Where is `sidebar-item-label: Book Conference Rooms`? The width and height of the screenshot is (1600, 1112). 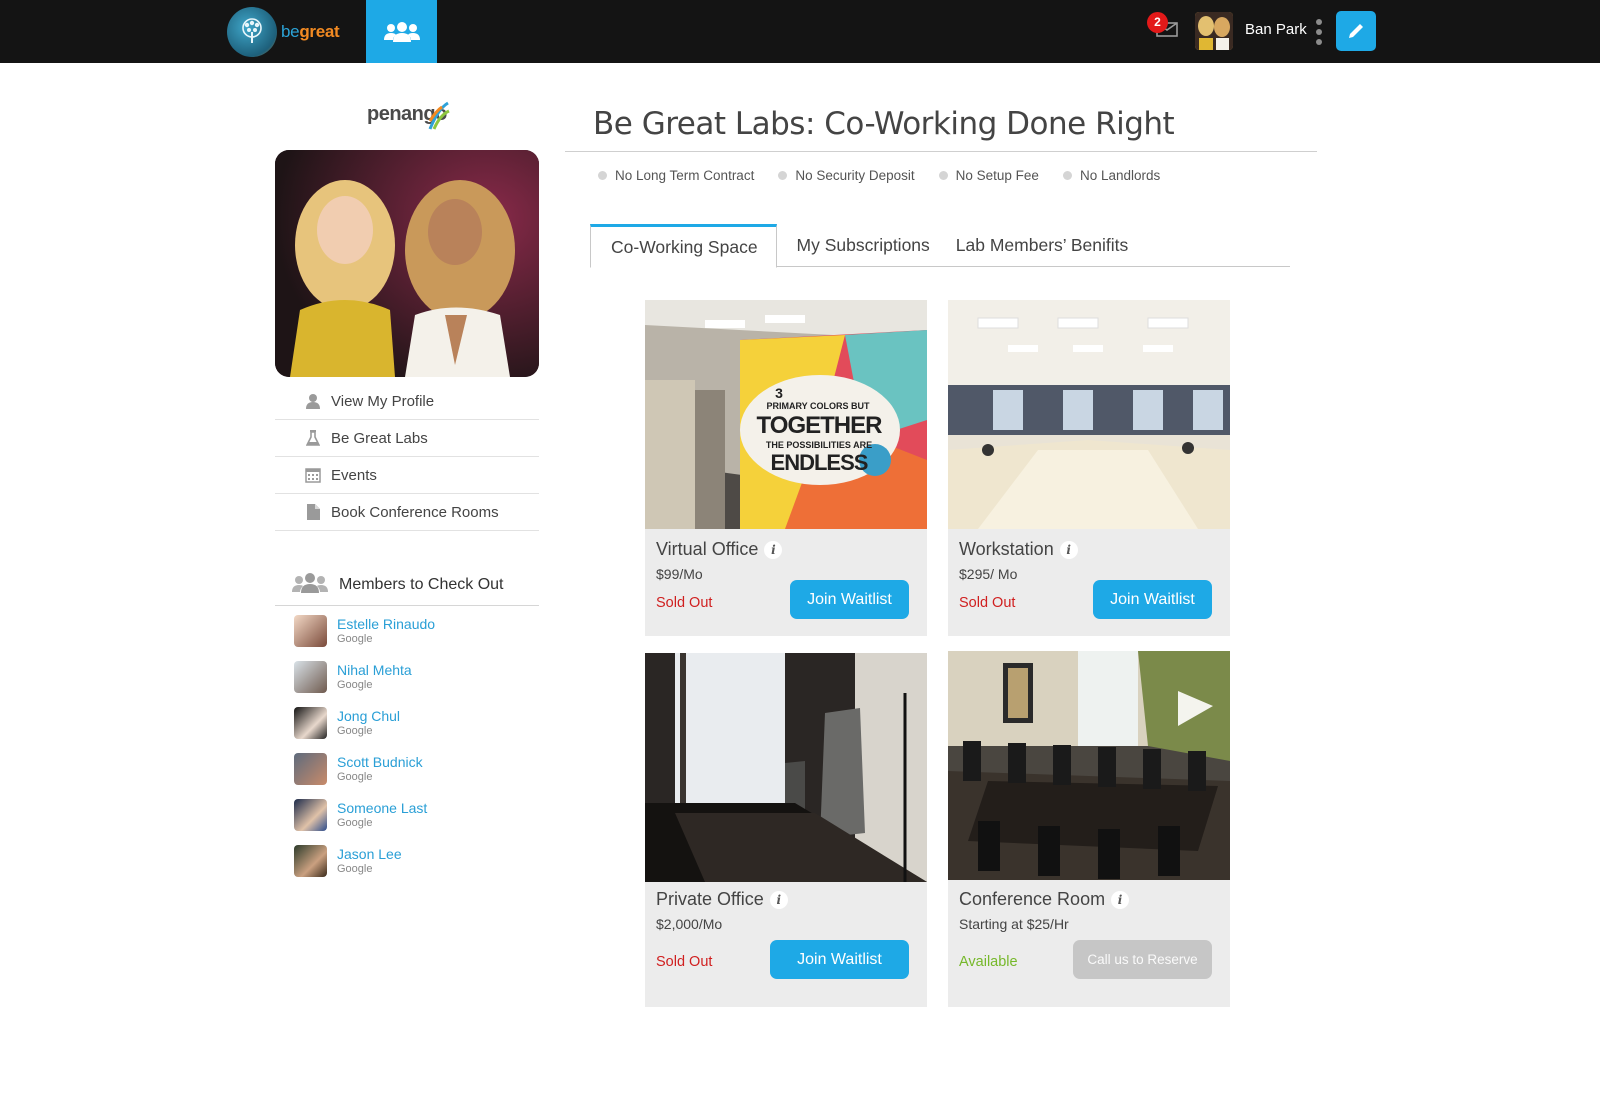
sidebar-item-label: Book Conference Rooms is located at coordinates (415, 512).